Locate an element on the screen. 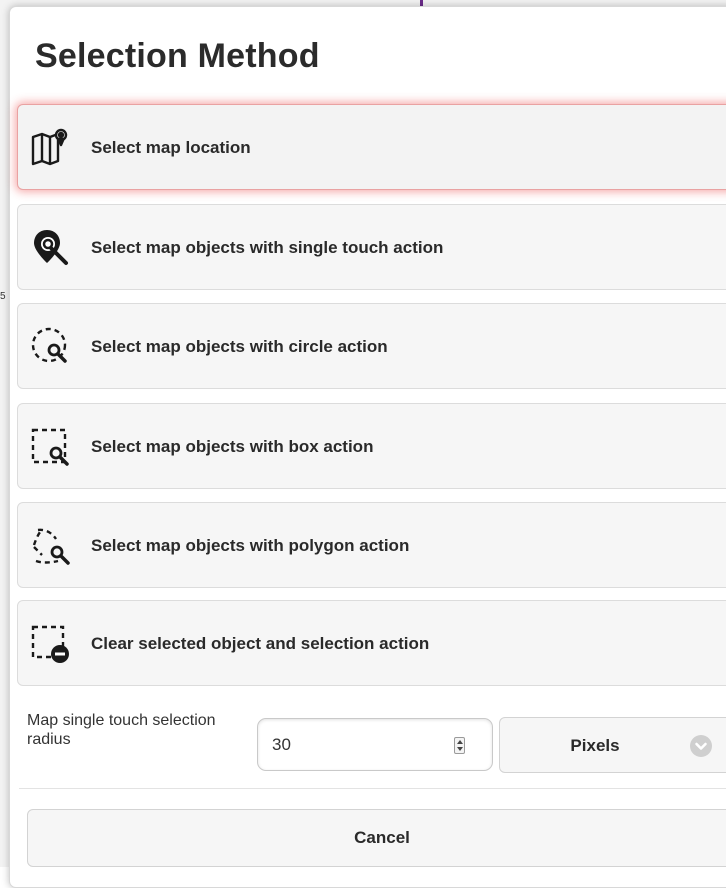 The image size is (726, 888). unit-label: Pixels is located at coordinates (595, 745).